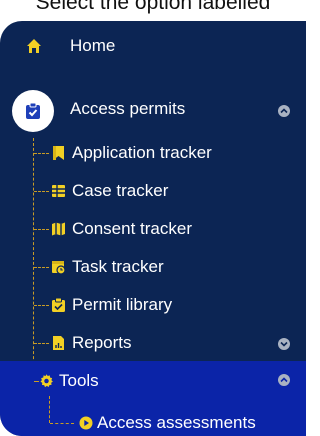  Describe the element at coordinates (34, 46) in the screenshot. I see `home-icon` at that location.